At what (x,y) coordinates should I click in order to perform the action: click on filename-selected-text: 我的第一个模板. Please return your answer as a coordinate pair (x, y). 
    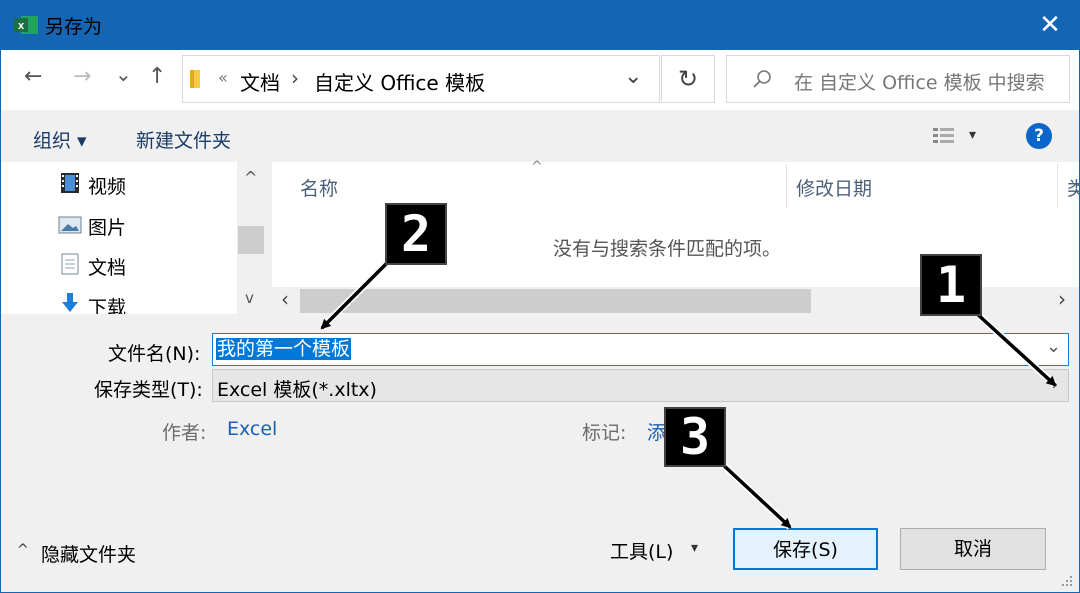
    Looking at the image, I should click on (284, 349).